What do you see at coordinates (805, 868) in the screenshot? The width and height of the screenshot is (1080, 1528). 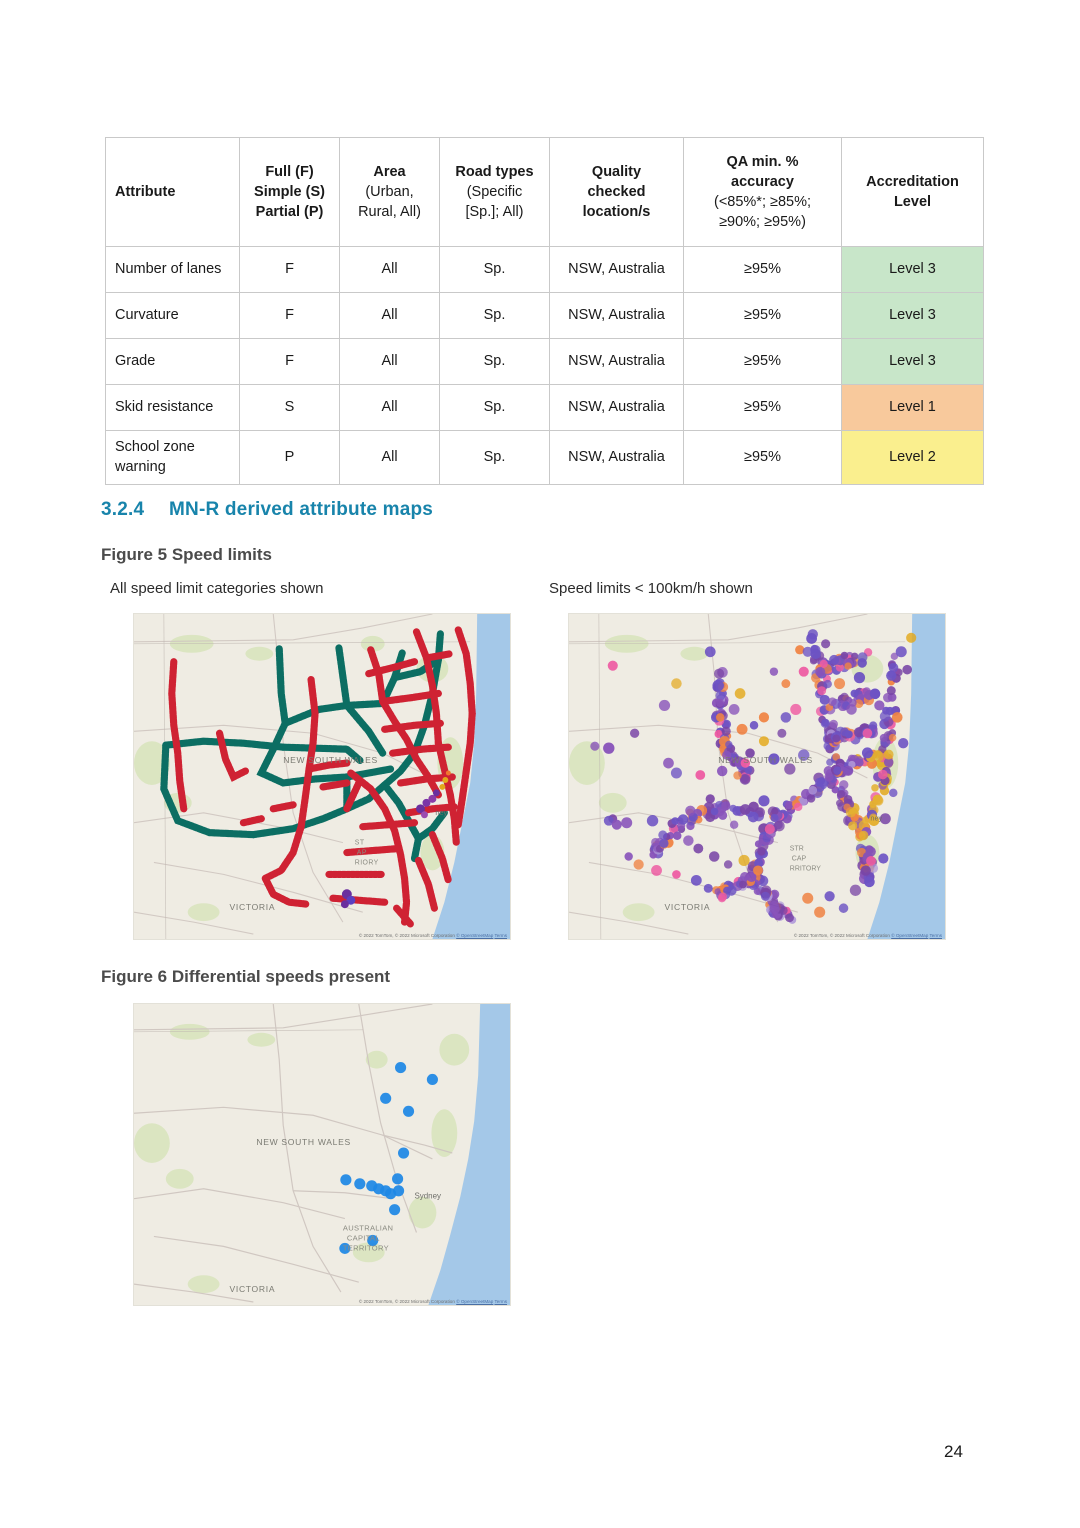 I see `map-2-label-act-3: RRITORY` at bounding box center [805, 868].